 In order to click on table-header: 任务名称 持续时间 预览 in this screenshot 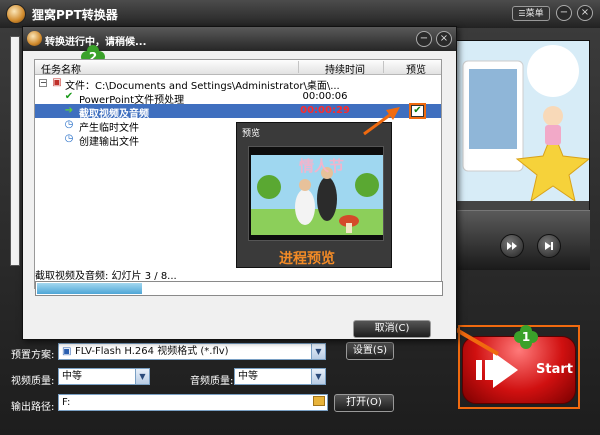, I will do `click(238, 68)`.